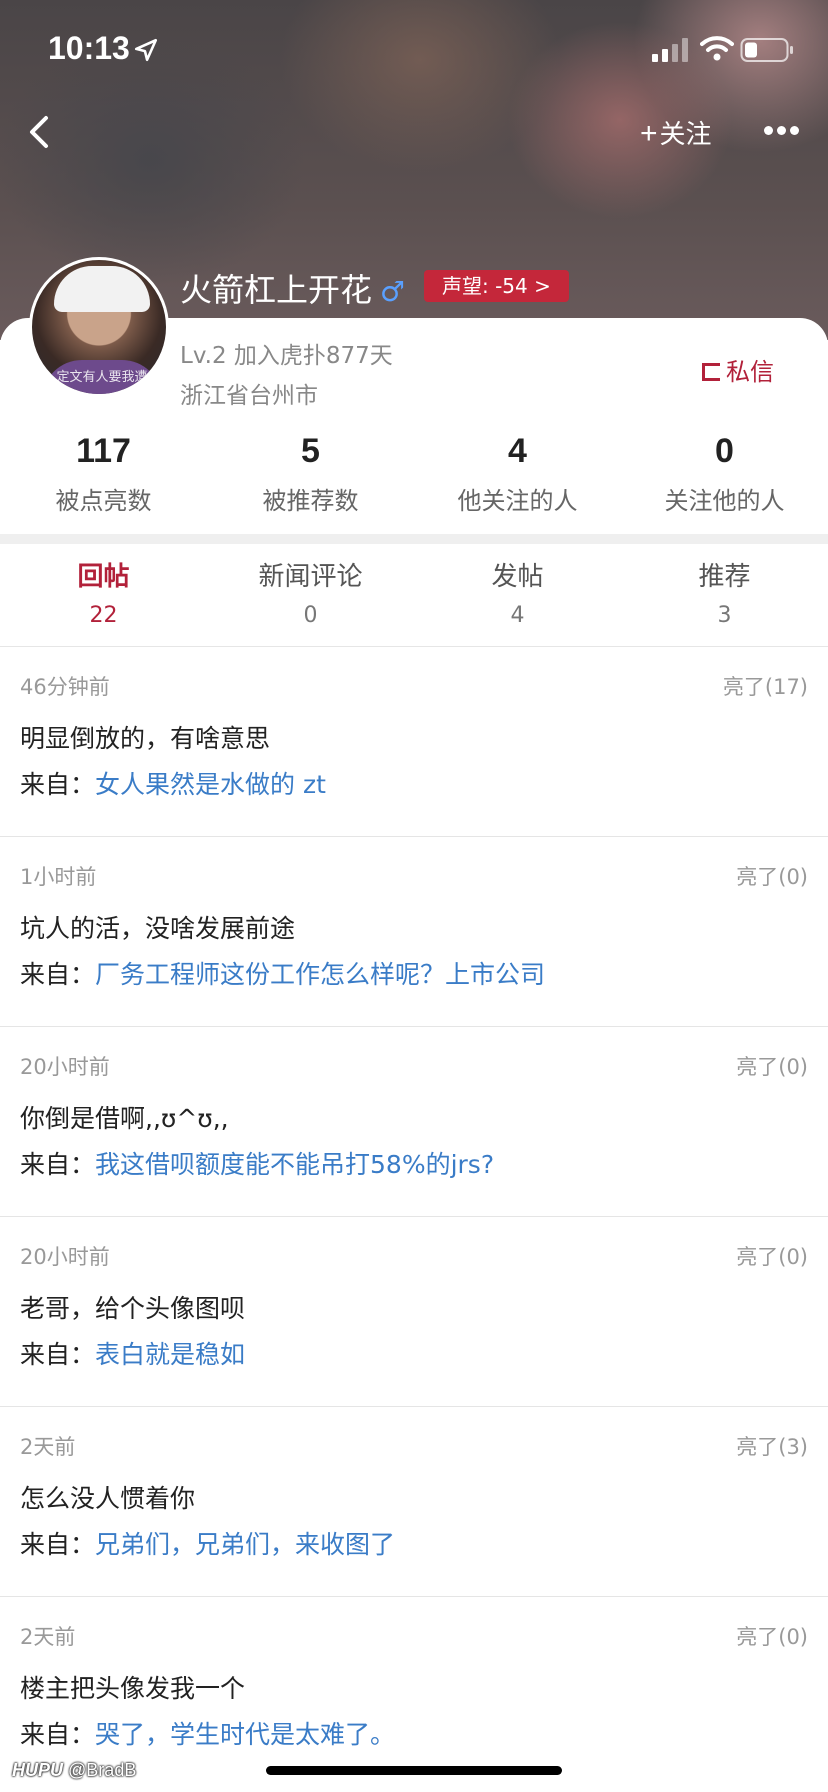  Describe the element at coordinates (320, 974) in the screenshot. I see `source-thread-link: 厂务工程师这份工作怎么样呢？上市公司` at that location.